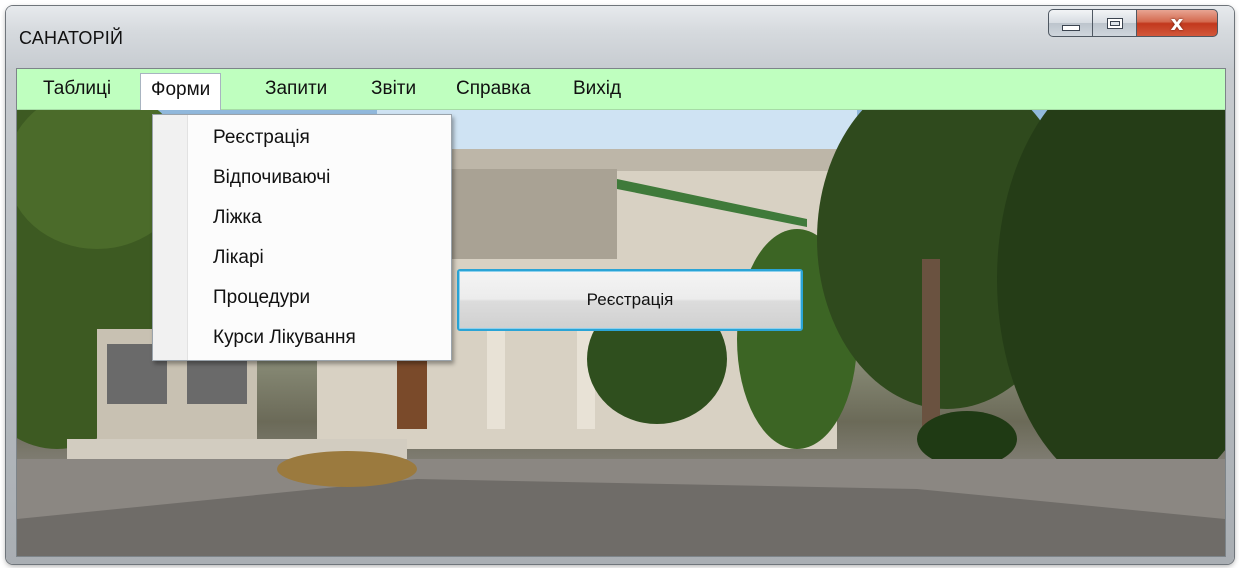 Image resolution: width=1239 pixels, height=568 pixels. I want to click on menu-item-beds: Ліжка, so click(237, 218).